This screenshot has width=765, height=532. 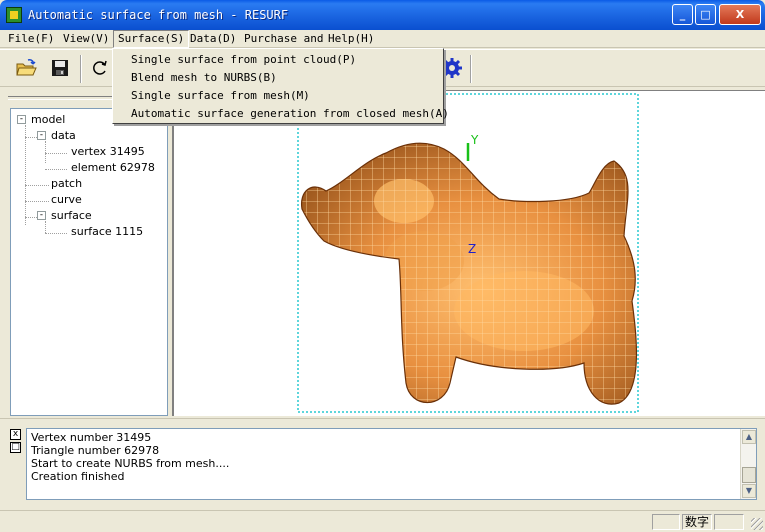 I want to click on refresh-icon, so click(x=100, y=68).